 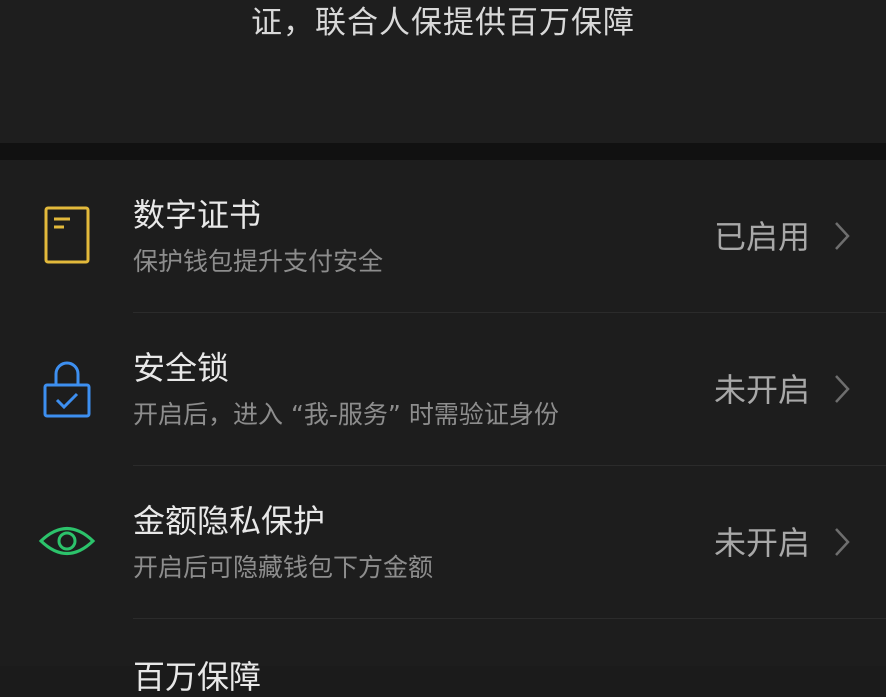 I want to click on million-guarantee-title: 百万保障, so click(x=197, y=677).